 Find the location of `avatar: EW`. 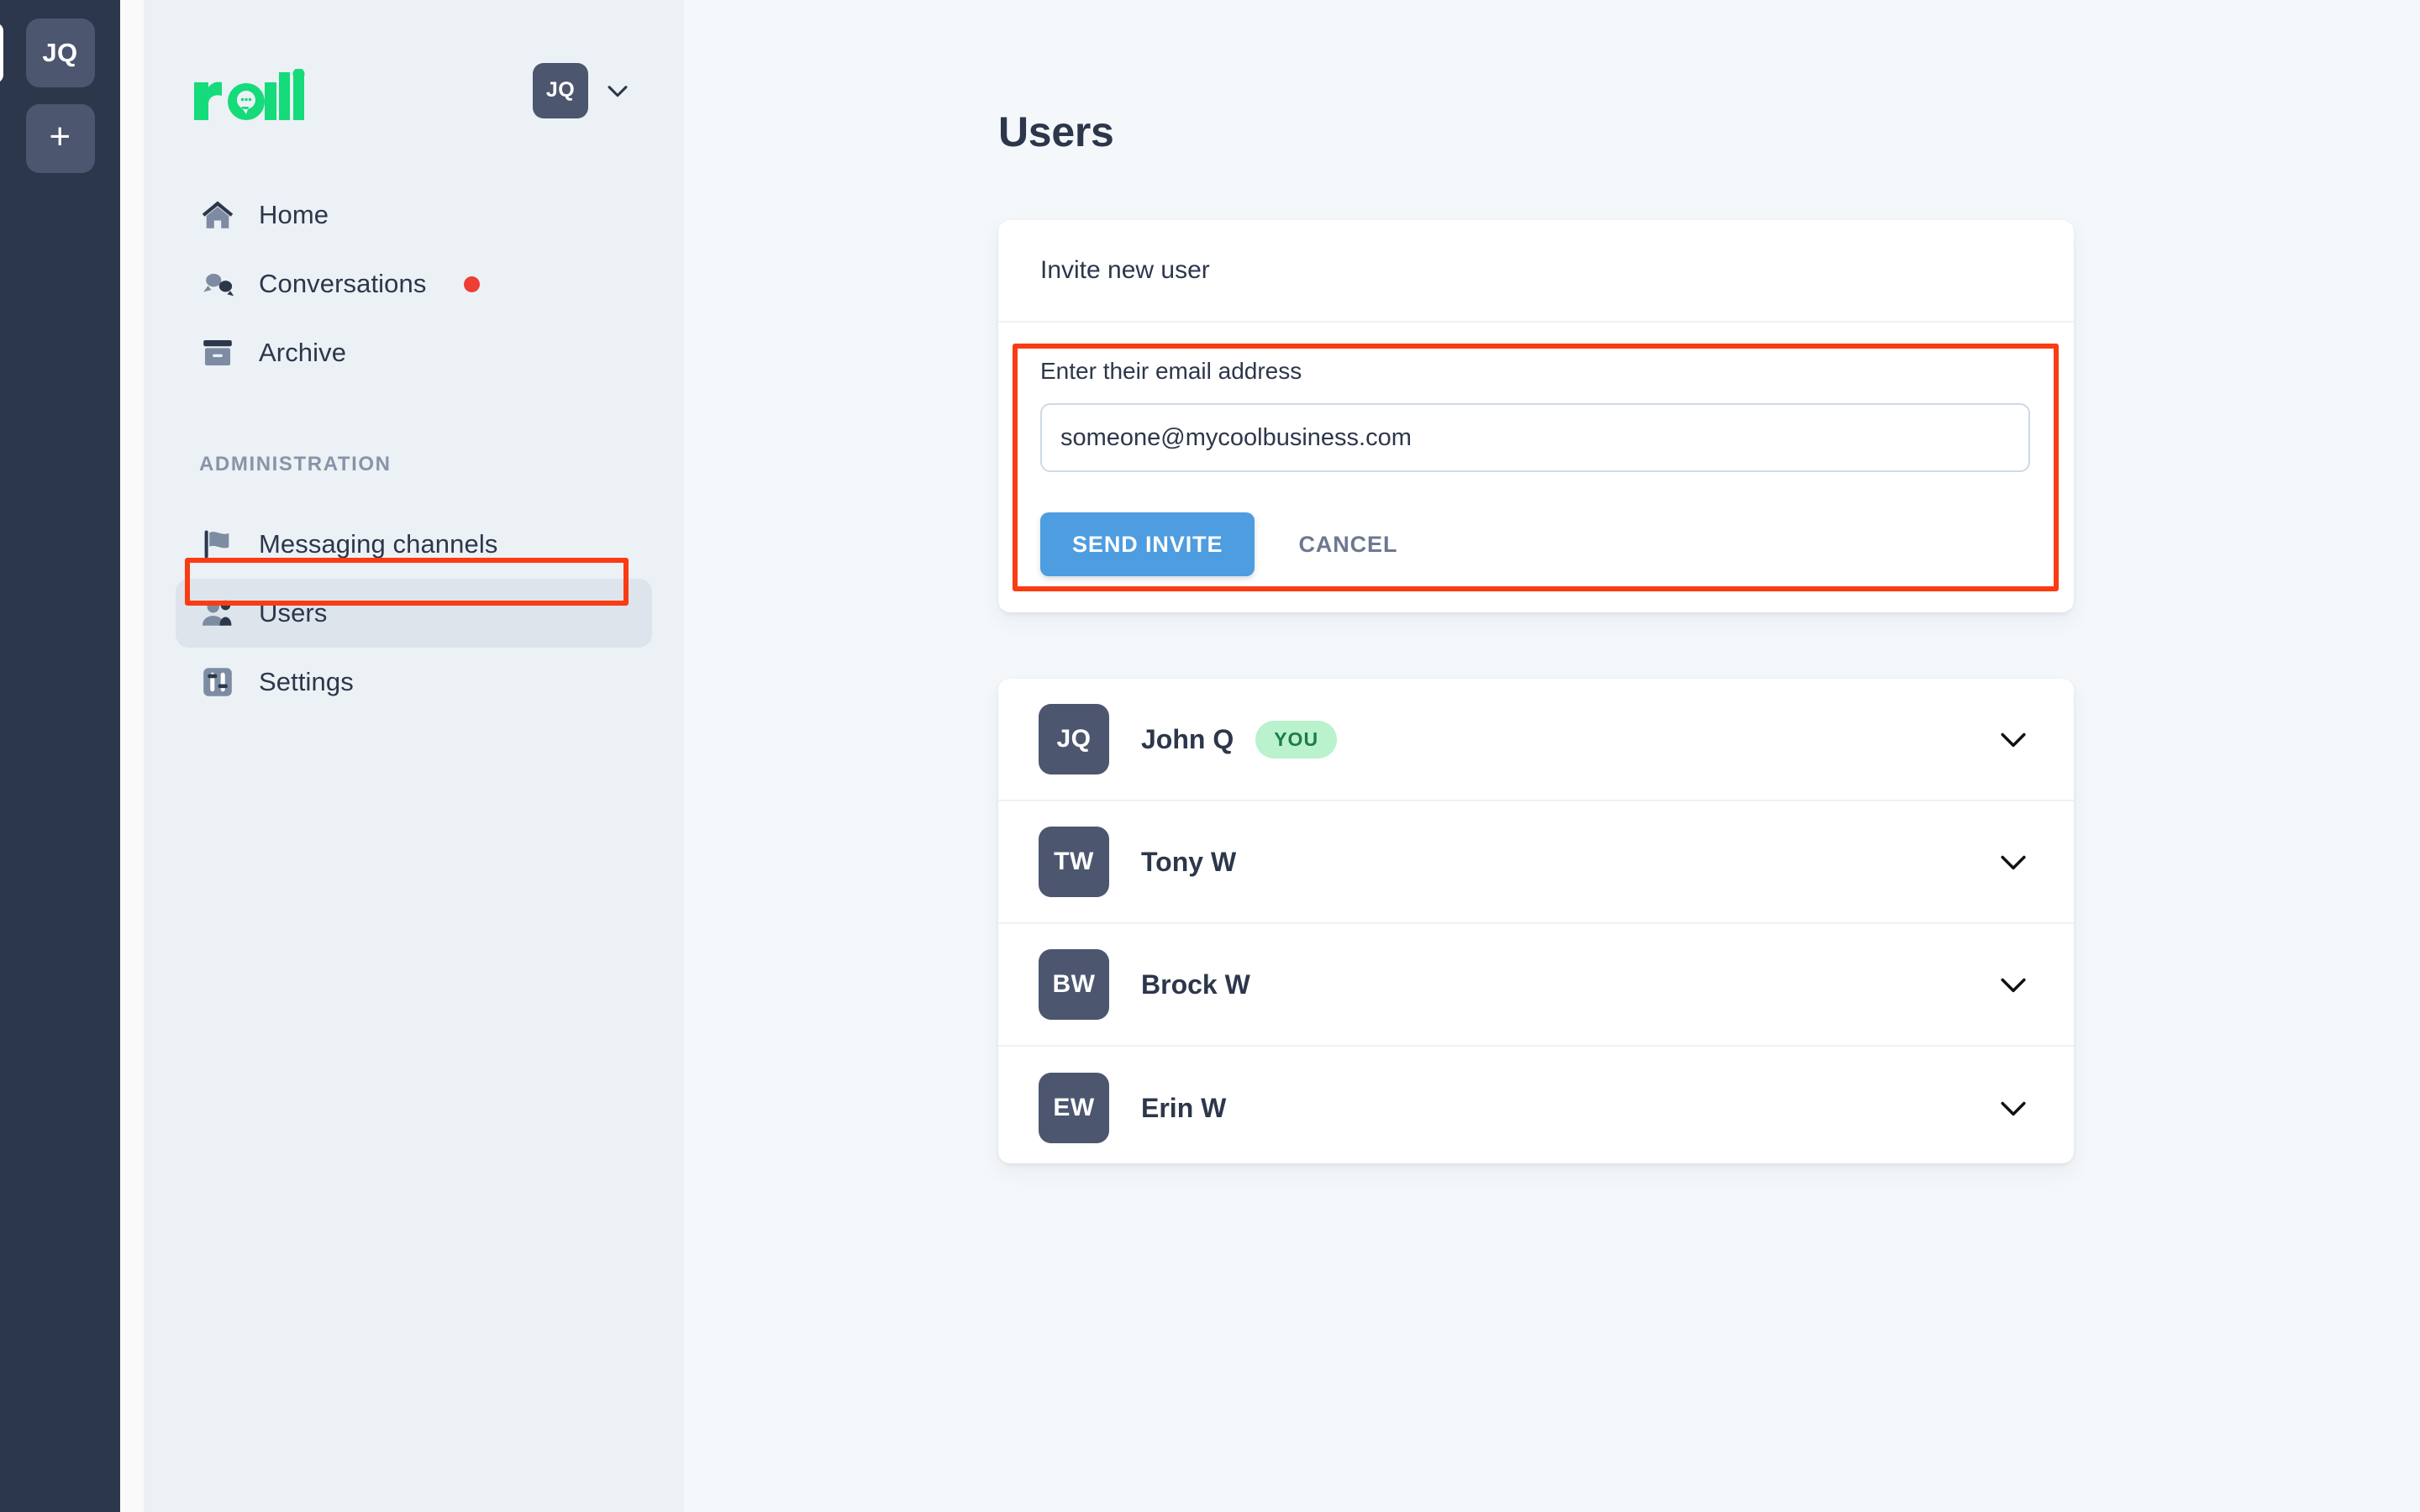

avatar: EW is located at coordinates (1074, 1108).